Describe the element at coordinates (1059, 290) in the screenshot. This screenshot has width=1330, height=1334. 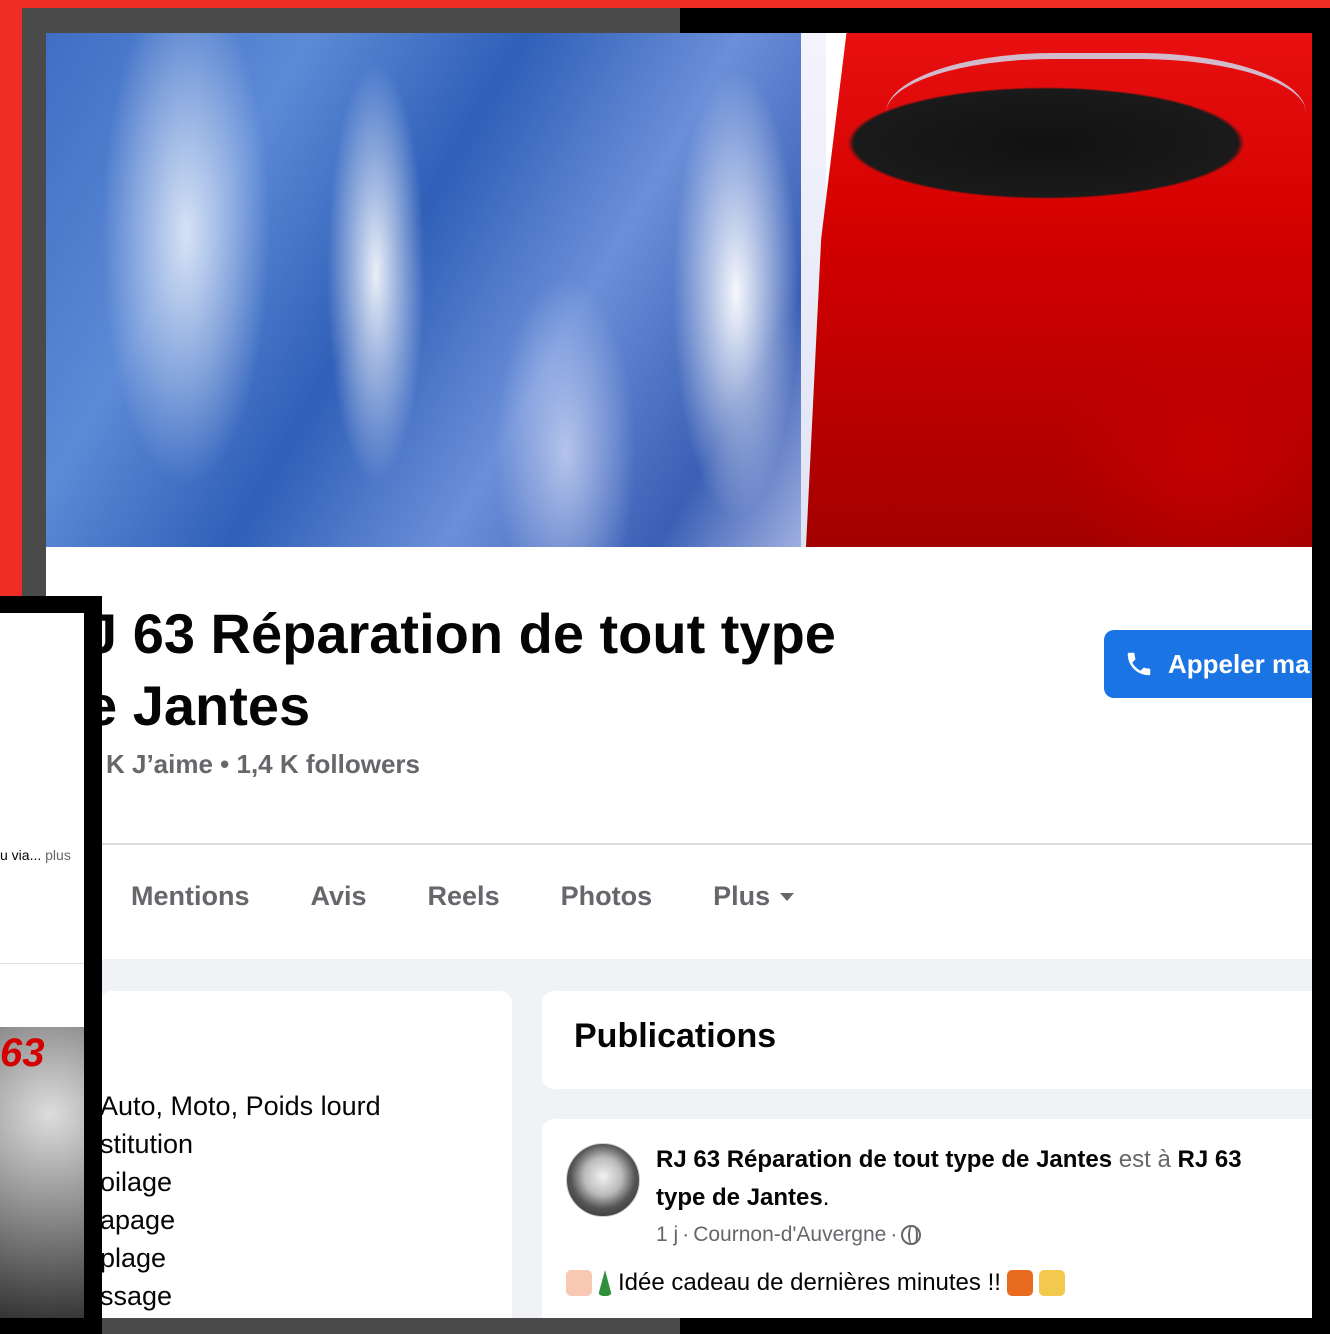
I see `cover-right-red-car` at that location.